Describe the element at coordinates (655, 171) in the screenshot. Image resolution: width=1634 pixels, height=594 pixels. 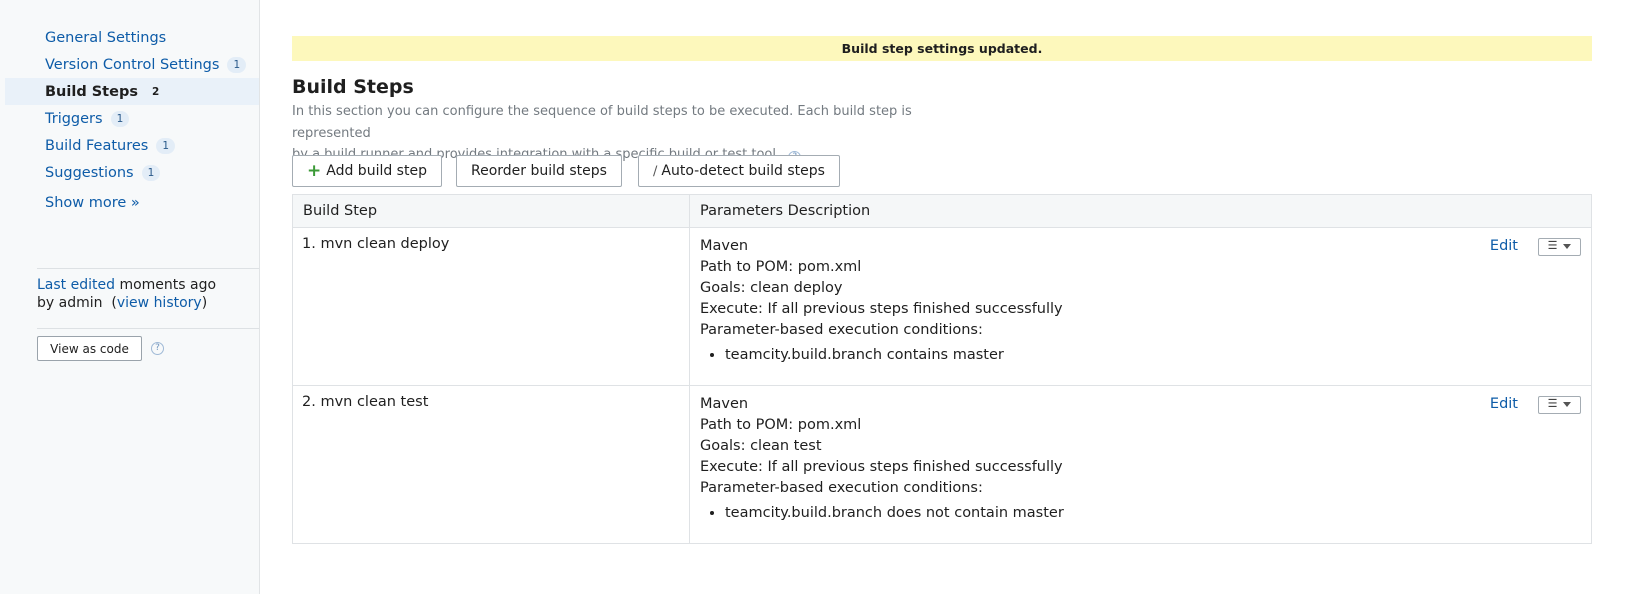
I see `magic-wand-icon: ∕` at that location.